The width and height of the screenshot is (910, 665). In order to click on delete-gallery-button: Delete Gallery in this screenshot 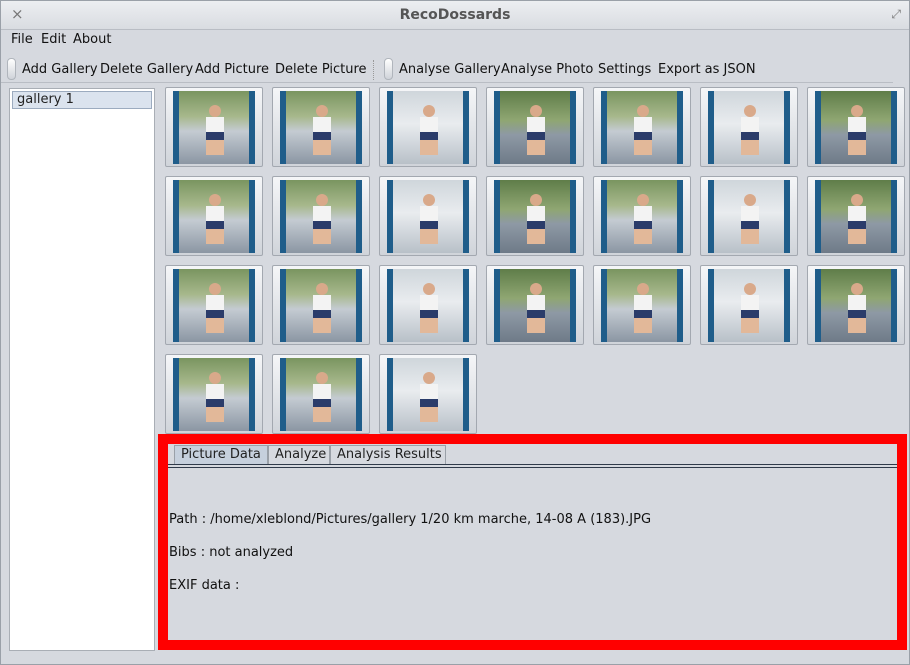, I will do `click(146, 69)`.